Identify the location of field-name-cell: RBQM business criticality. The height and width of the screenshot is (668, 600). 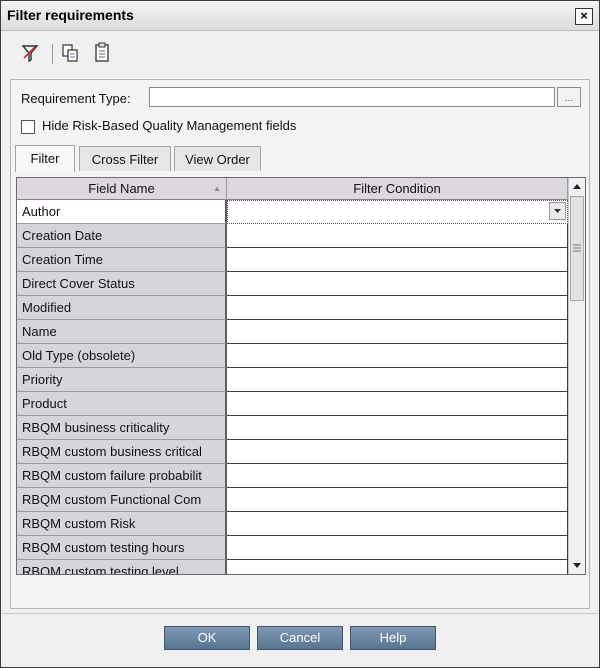
(122, 428).